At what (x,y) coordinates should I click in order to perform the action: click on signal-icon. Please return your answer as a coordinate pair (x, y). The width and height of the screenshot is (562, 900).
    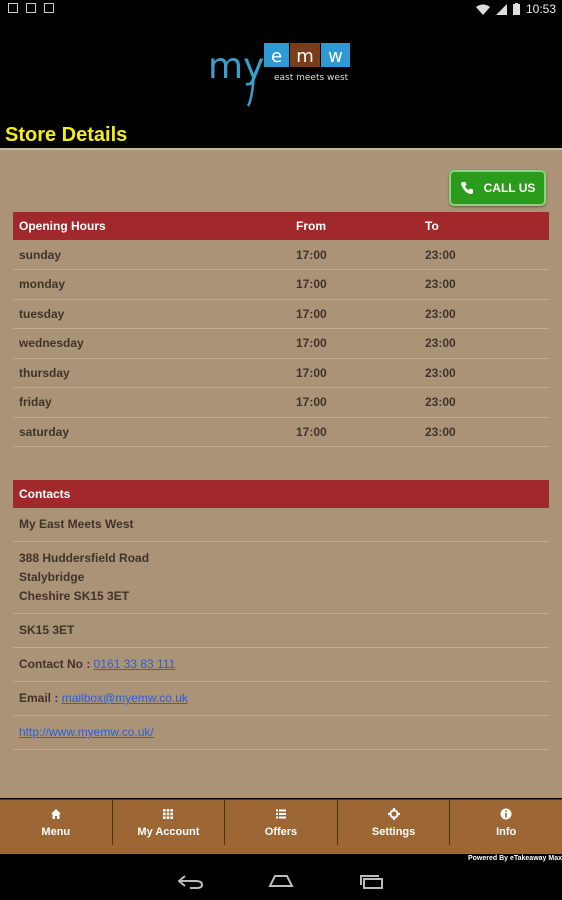
    Looking at the image, I should click on (501, 9).